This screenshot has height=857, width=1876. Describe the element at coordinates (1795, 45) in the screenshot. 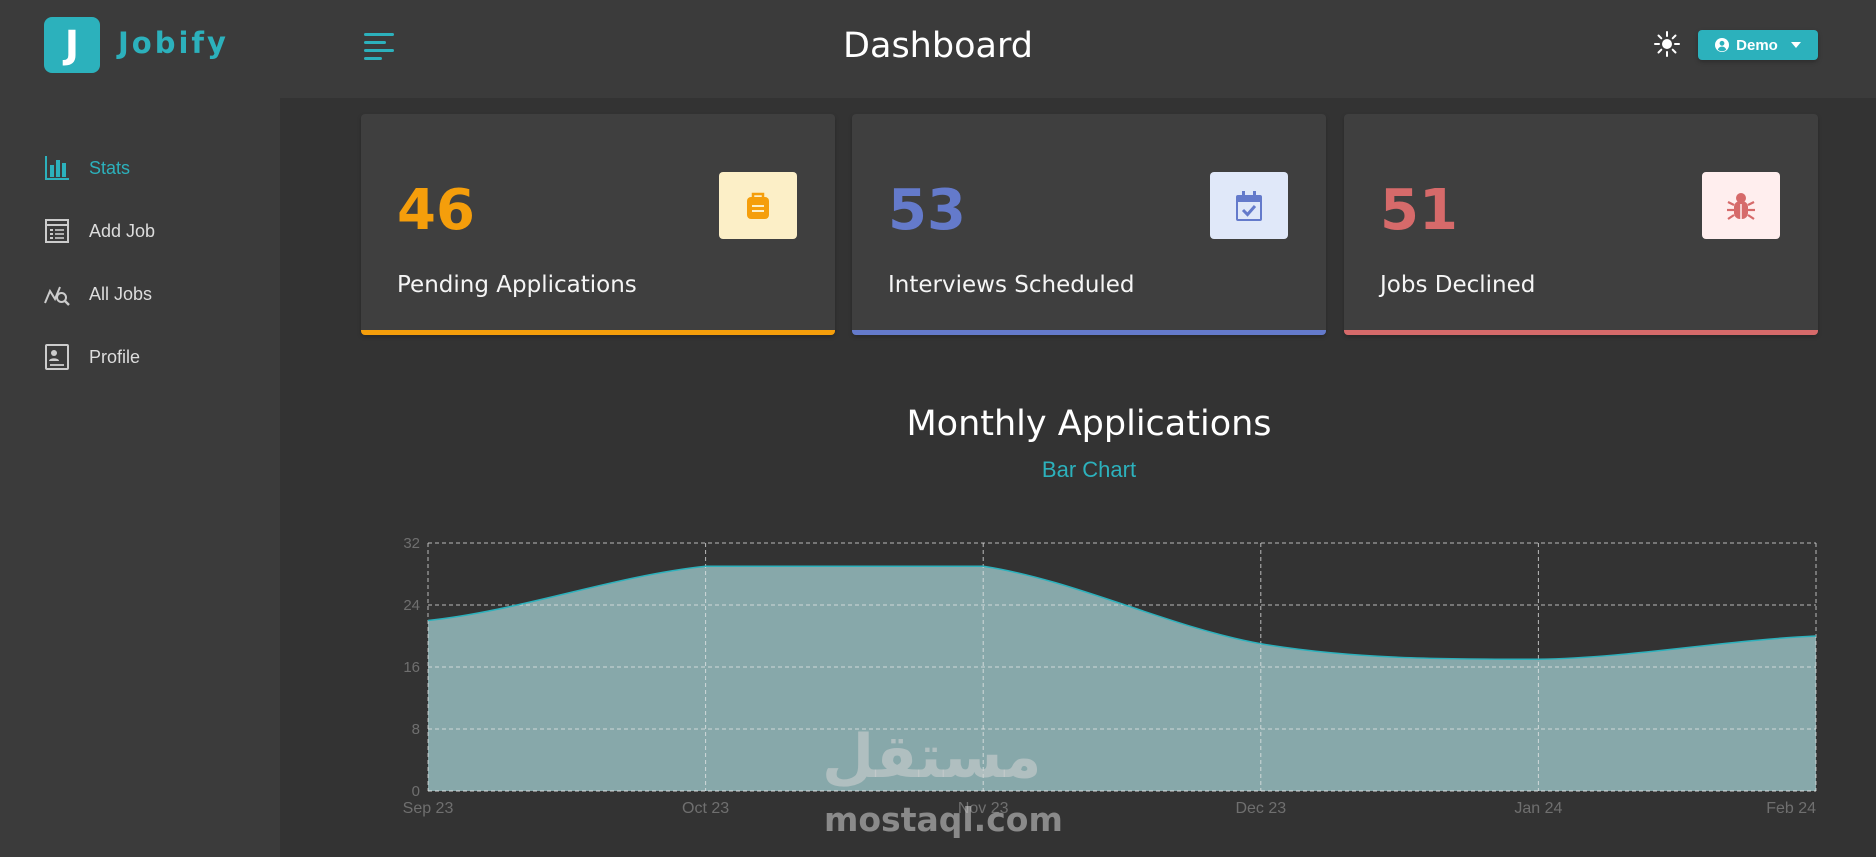

I see `caret-down-icon` at that location.